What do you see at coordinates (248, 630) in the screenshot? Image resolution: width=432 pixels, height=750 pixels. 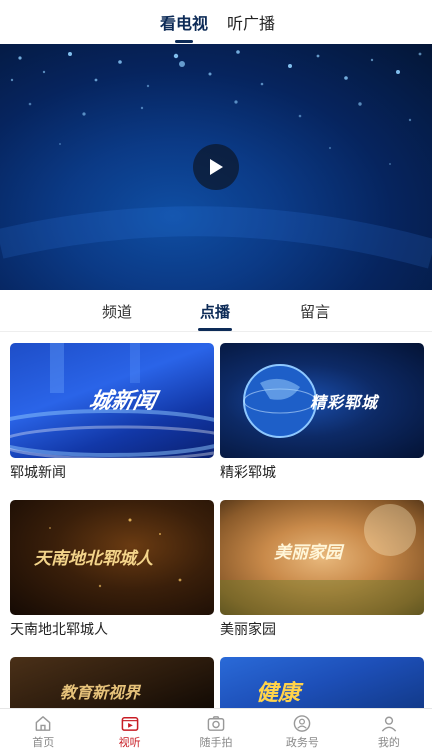 I see `program-title: 美丽家园` at bounding box center [248, 630].